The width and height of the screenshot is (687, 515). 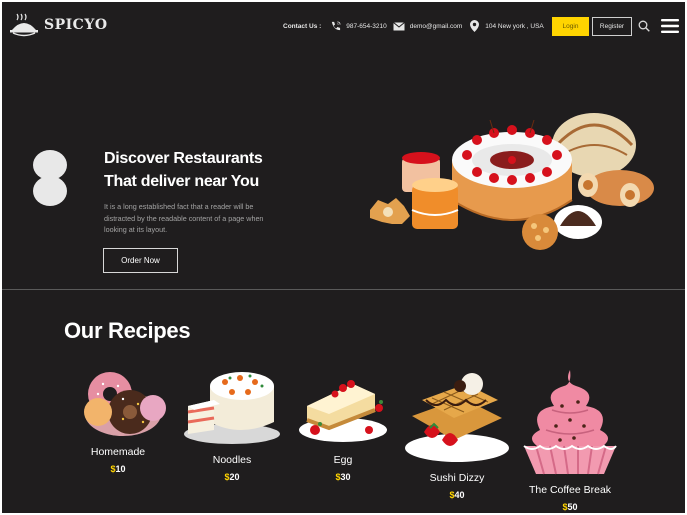 What do you see at coordinates (24, 25) in the screenshot?
I see `cloche-icon` at bounding box center [24, 25].